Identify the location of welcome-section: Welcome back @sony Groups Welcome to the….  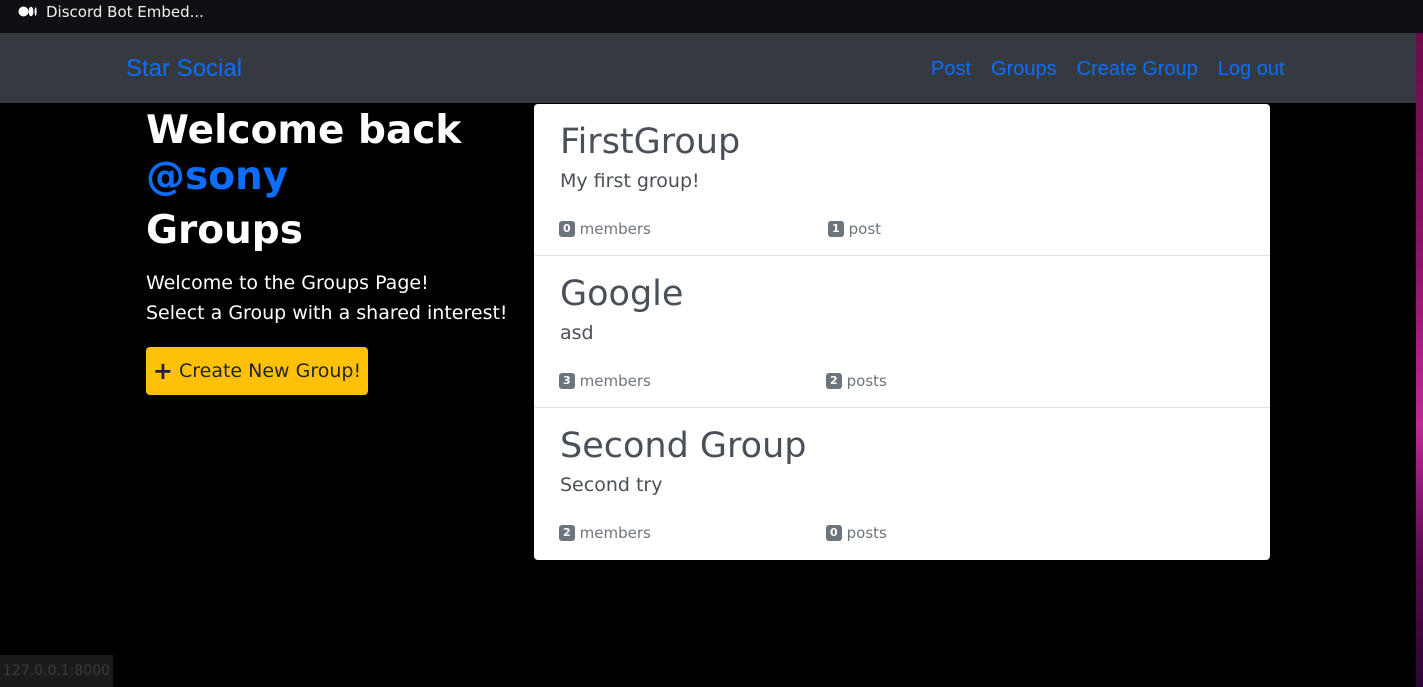
(331, 218).